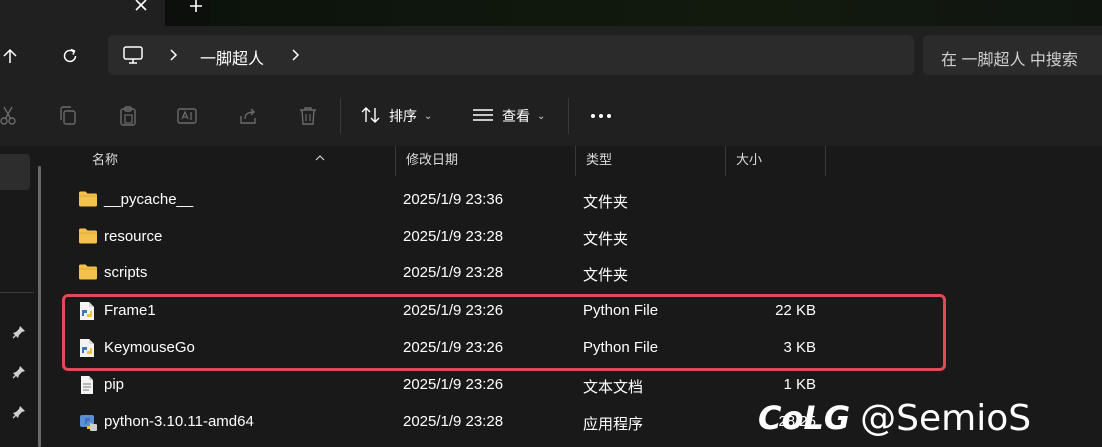  I want to click on column-modified-label: 修改日期, so click(432, 159).